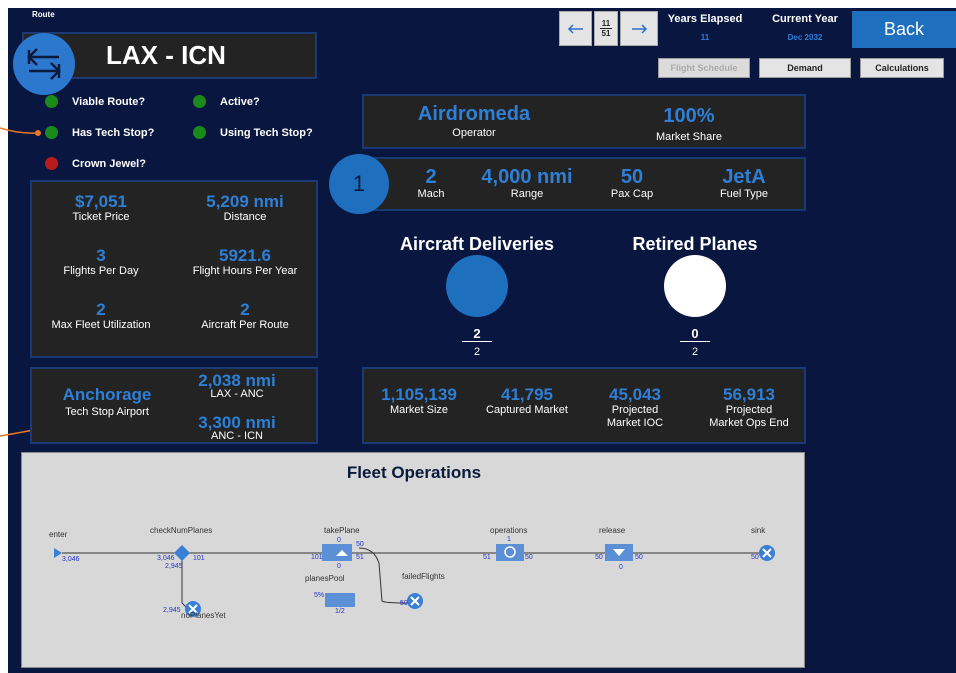 This screenshot has width=956, height=673. I want to click on ticket-price-value: $7,051, so click(101, 201).